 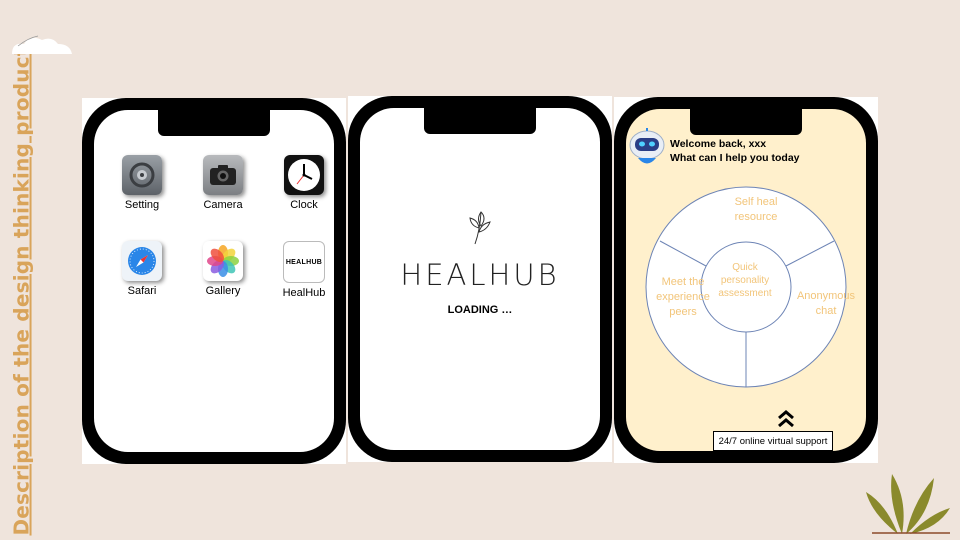 What do you see at coordinates (735, 158) in the screenshot?
I see `prompt-line: What can I help you today` at bounding box center [735, 158].